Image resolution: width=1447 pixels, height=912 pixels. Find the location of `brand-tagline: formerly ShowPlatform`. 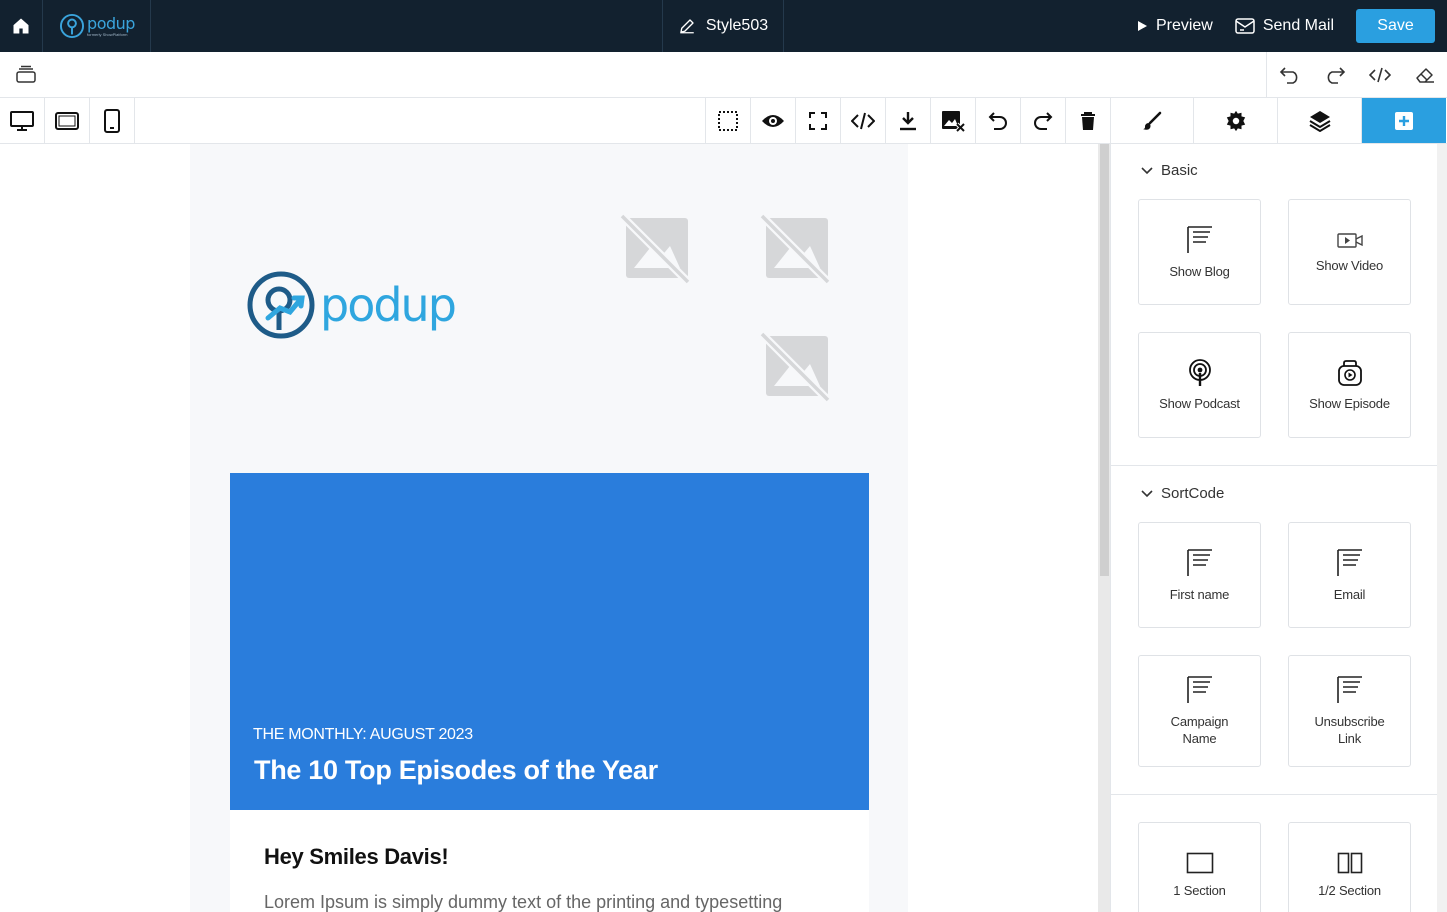

brand-tagline: formerly ShowPlatform is located at coordinates (107, 34).